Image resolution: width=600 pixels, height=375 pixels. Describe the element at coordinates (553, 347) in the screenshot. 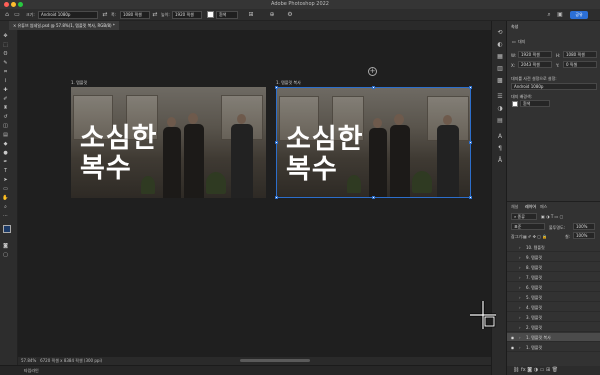

I see `layer-row: ◉ › 1. 템플릿` at that location.